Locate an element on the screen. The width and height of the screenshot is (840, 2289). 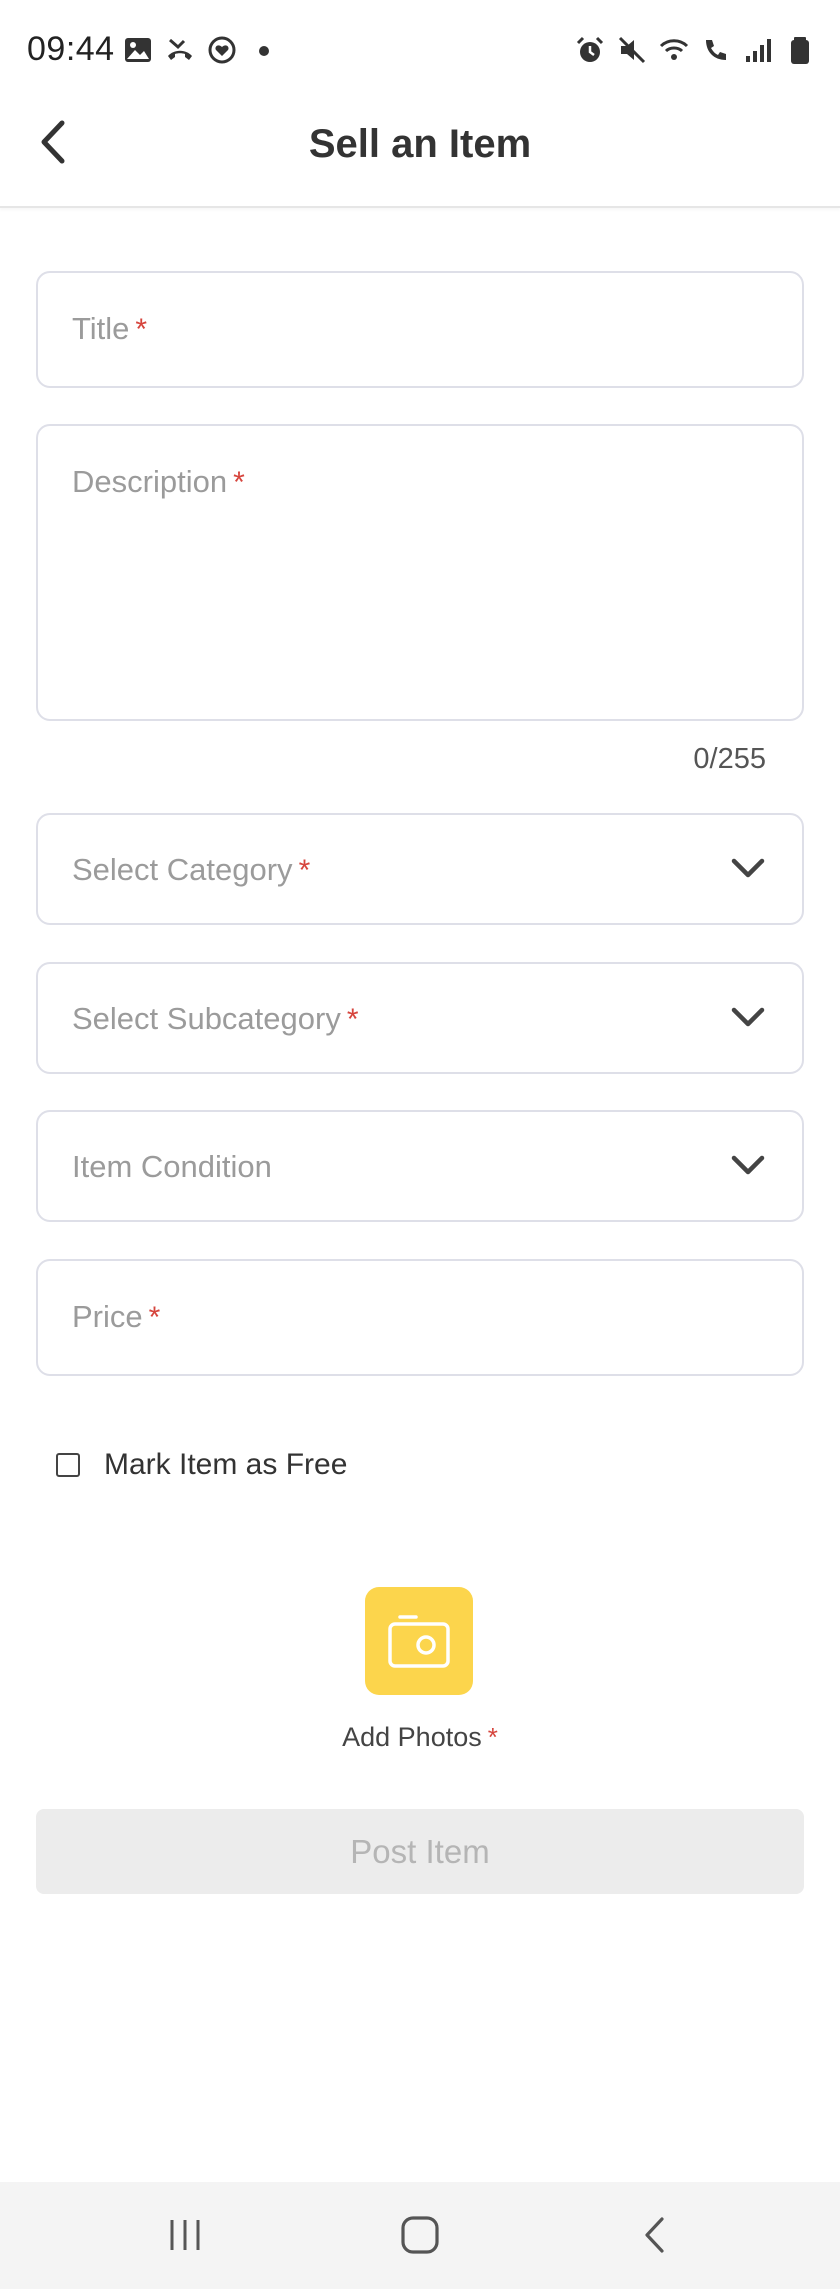
recent-apps-button is located at coordinates (185, 2235).